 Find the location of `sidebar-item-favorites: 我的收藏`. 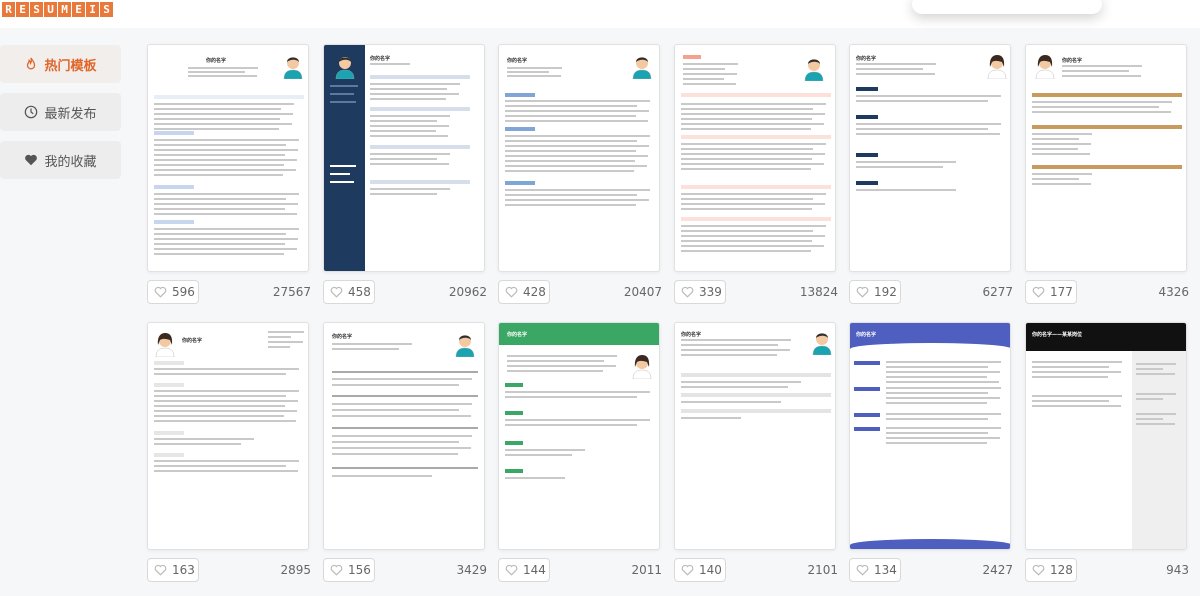

sidebar-item-favorites: 我的收藏 is located at coordinates (60, 160).